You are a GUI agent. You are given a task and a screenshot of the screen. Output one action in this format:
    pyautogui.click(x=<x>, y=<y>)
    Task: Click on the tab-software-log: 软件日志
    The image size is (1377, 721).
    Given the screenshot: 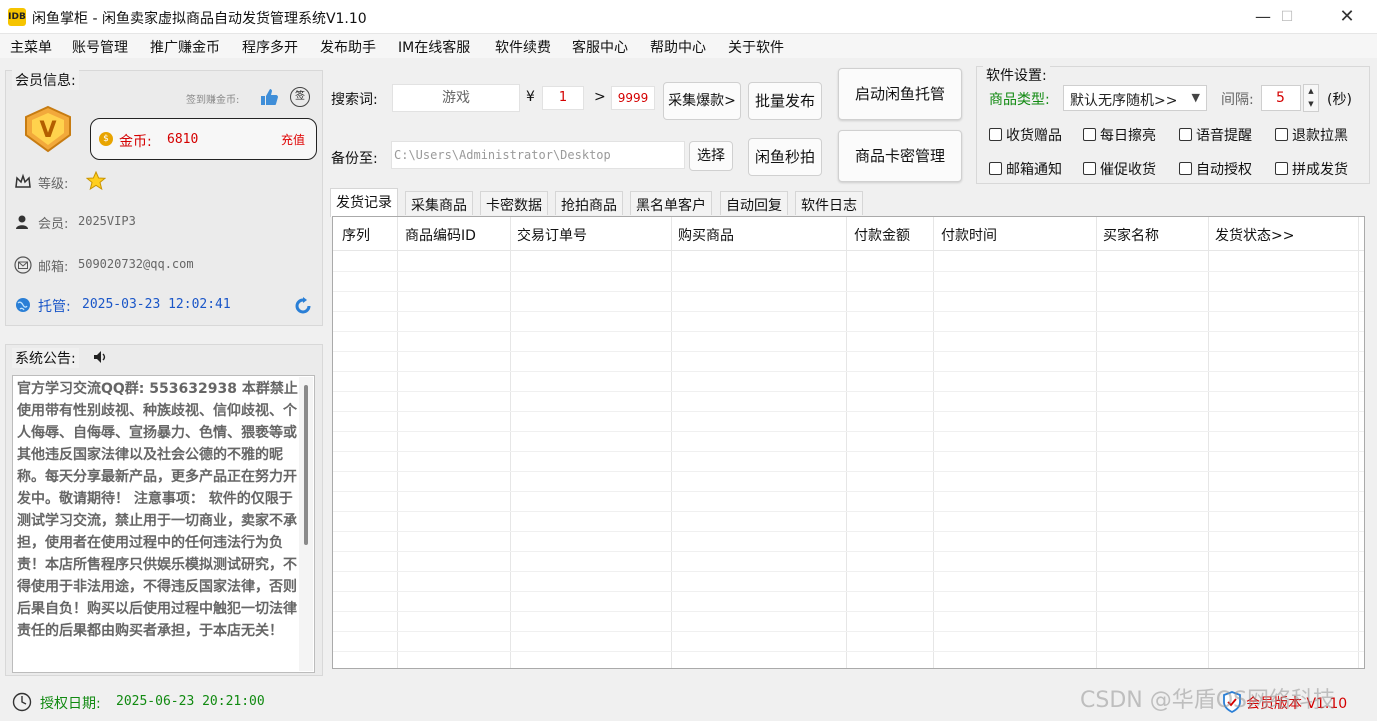 What is the action you would take?
    pyautogui.click(x=829, y=203)
    